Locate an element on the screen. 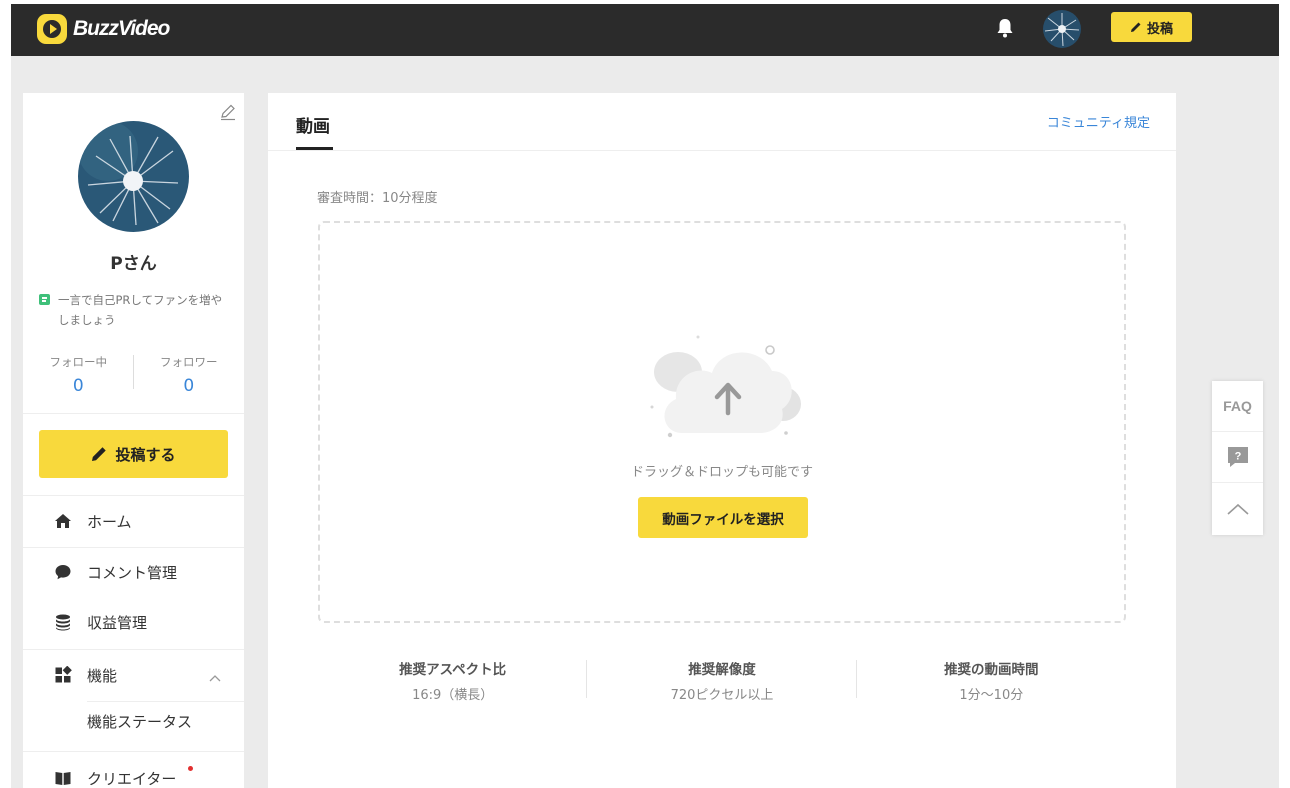 The image size is (1290, 788). followers-stat: フォロワー 0 is located at coordinates (189, 381).